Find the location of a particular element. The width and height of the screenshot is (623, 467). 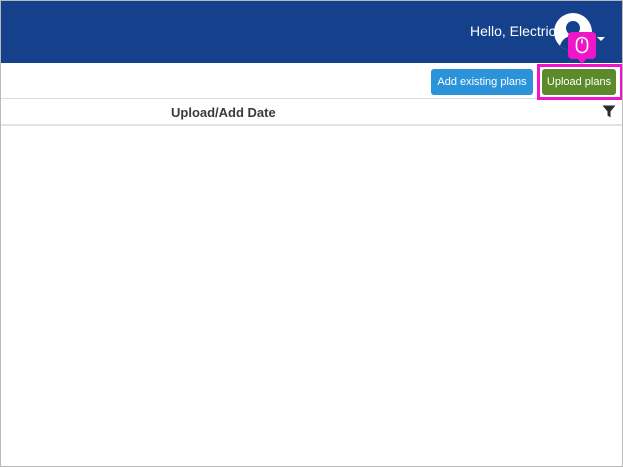

user-greeting: Hello, Electric is located at coordinates (513, 31).